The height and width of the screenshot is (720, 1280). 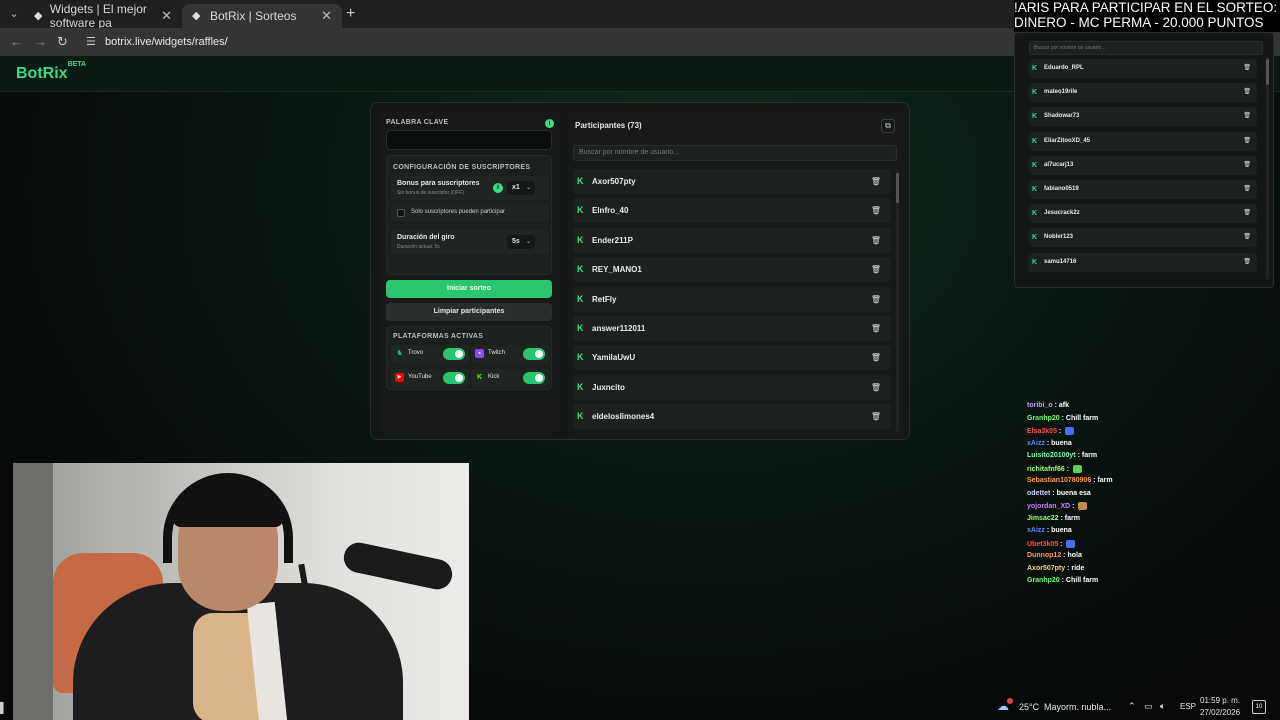 What do you see at coordinates (253, 16) in the screenshot?
I see `tab-title: BotRix | Sorteos` at bounding box center [253, 16].